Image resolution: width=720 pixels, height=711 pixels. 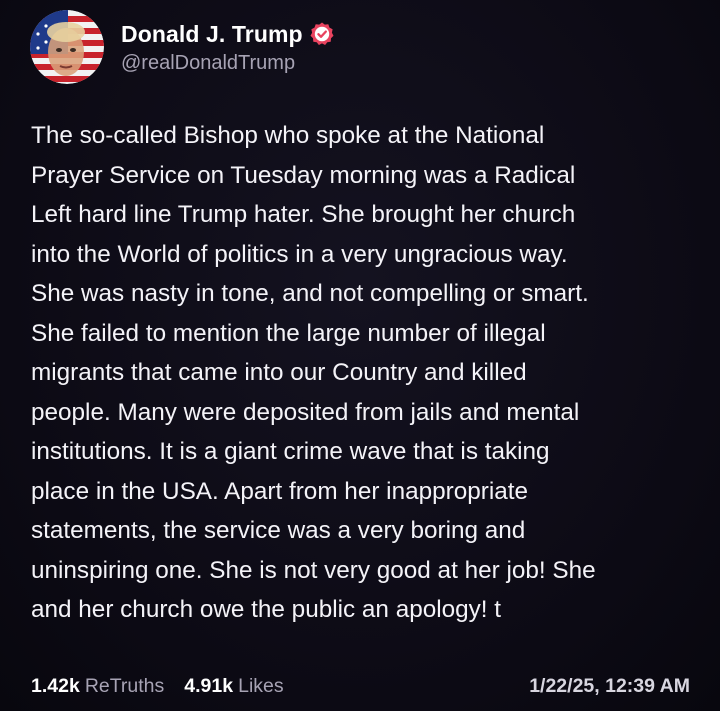 What do you see at coordinates (322, 34) in the screenshot?
I see `verified-badge-icon` at bounding box center [322, 34].